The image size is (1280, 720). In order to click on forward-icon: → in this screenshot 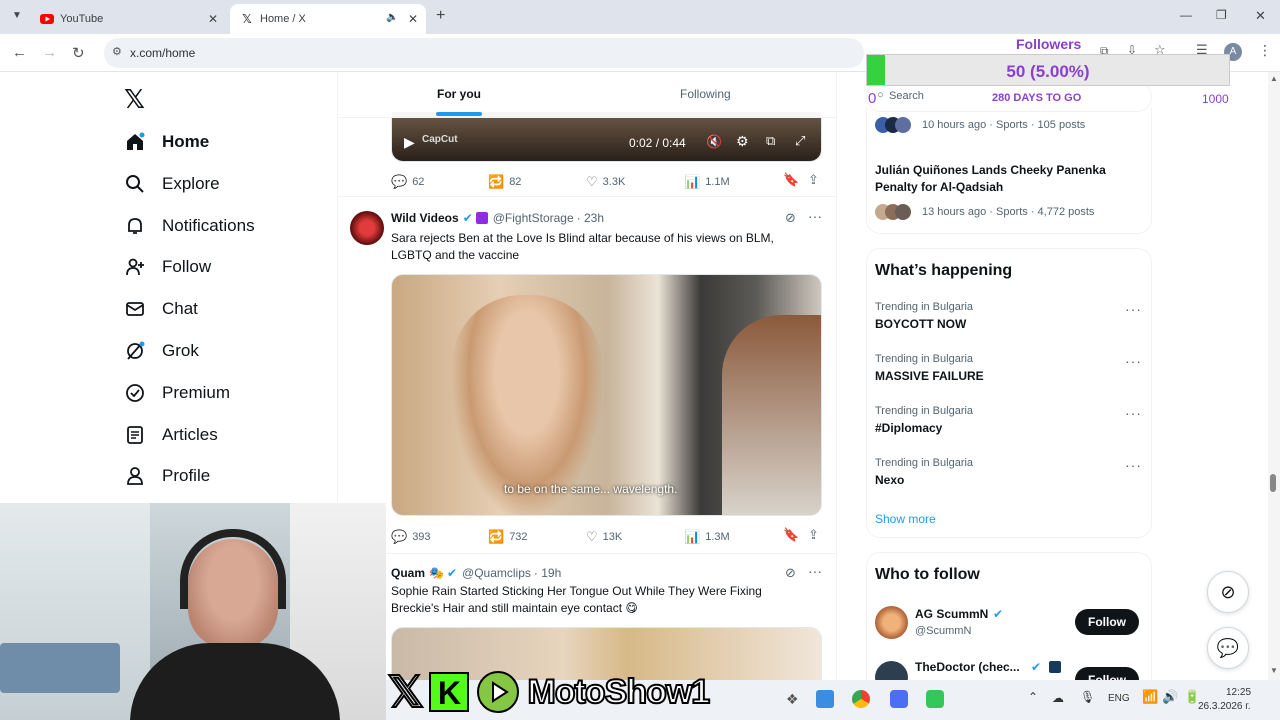, I will do `click(49, 52)`.